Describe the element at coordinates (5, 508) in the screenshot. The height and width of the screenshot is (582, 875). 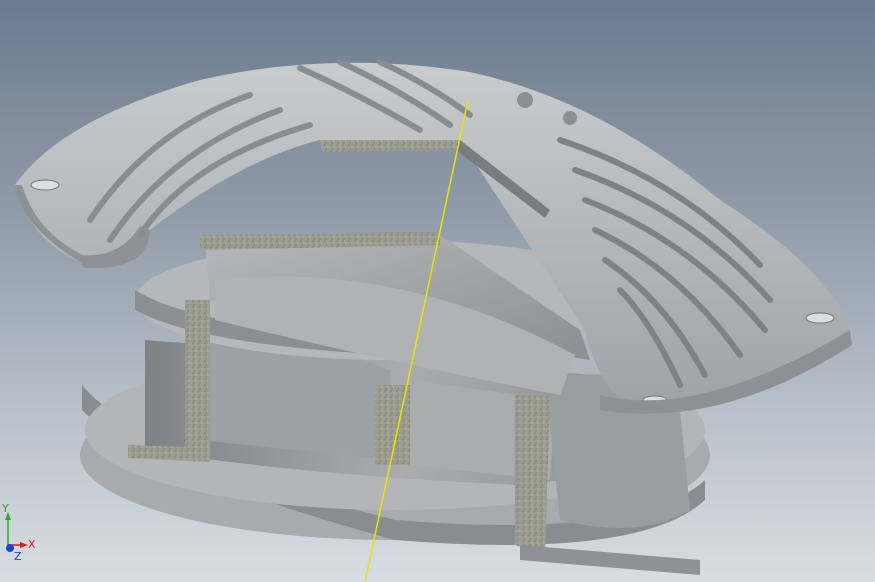
I see `y-axis-label: Y` at that location.